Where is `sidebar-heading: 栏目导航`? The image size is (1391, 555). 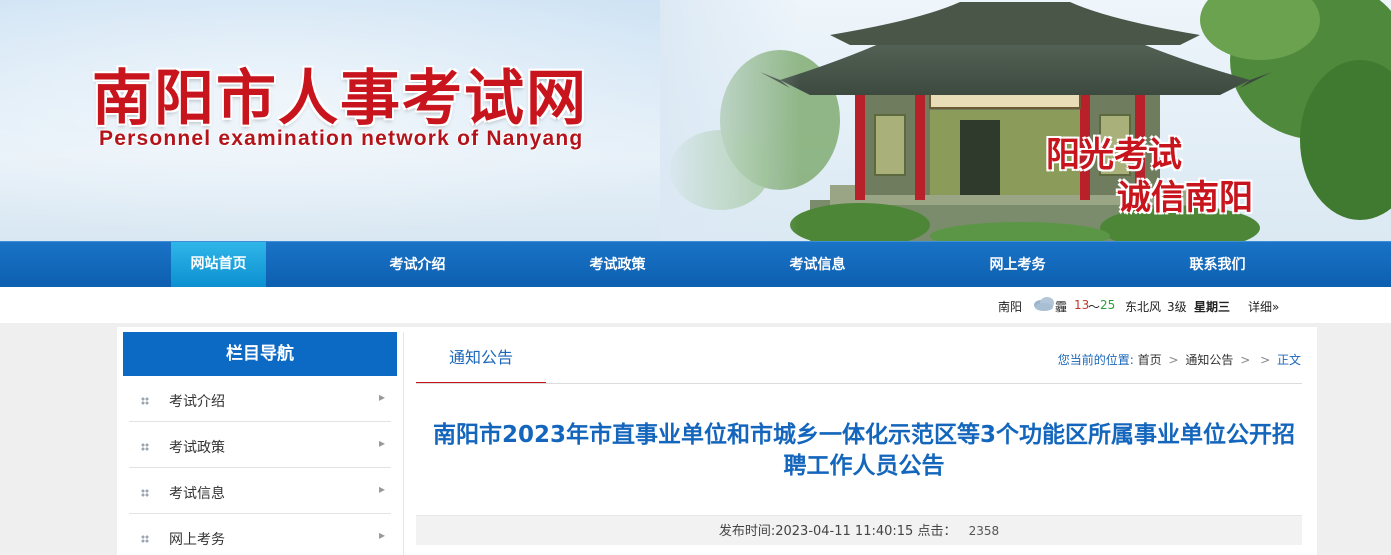 sidebar-heading: 栏目导航 is located at coordinates (260, 354).